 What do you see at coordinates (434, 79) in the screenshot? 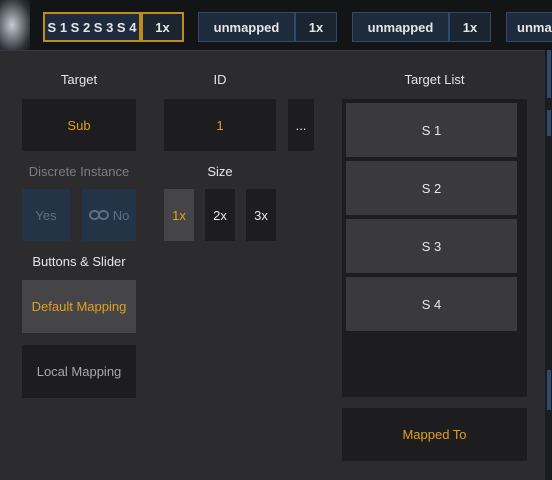
I see `target-list-heading: Target List` at bounding box center [434, 79].